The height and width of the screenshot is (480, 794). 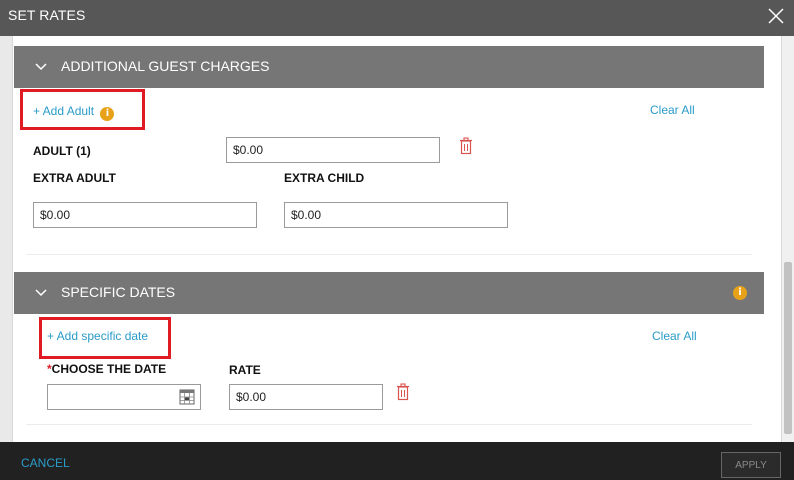 I want to click on dialog-title-bar: SET RATES, so click(x=397, y=18).